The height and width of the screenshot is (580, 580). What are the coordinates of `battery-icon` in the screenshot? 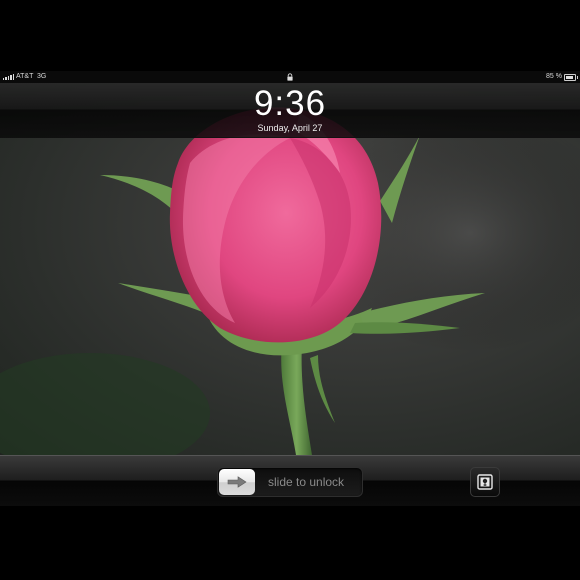 It's located at (571, 77).